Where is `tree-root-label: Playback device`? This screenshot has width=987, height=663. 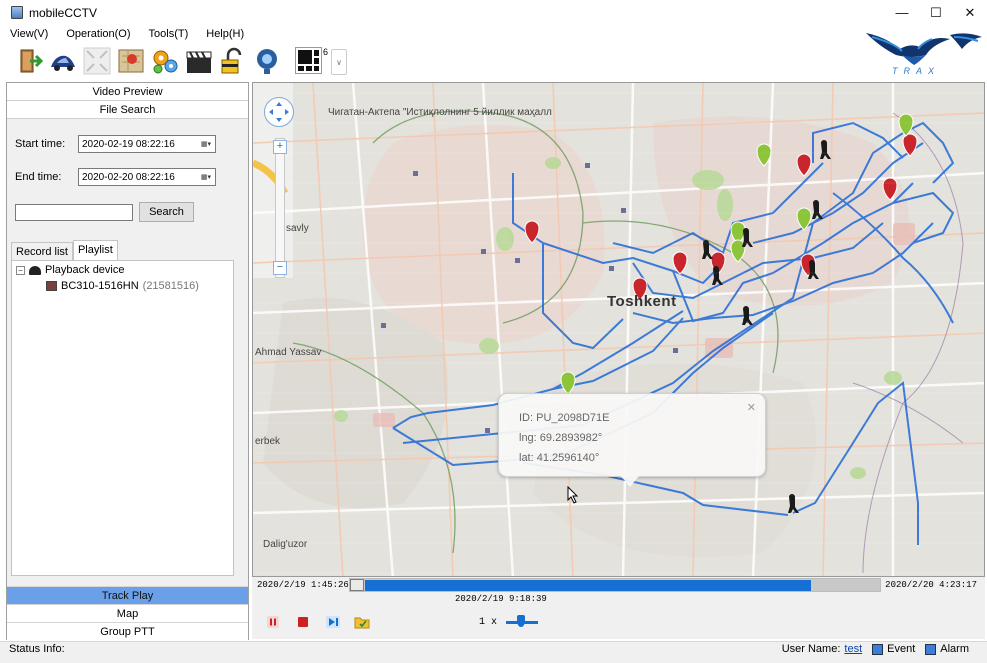 tree-root-label: Playback device is located at coordinates (85, 270).